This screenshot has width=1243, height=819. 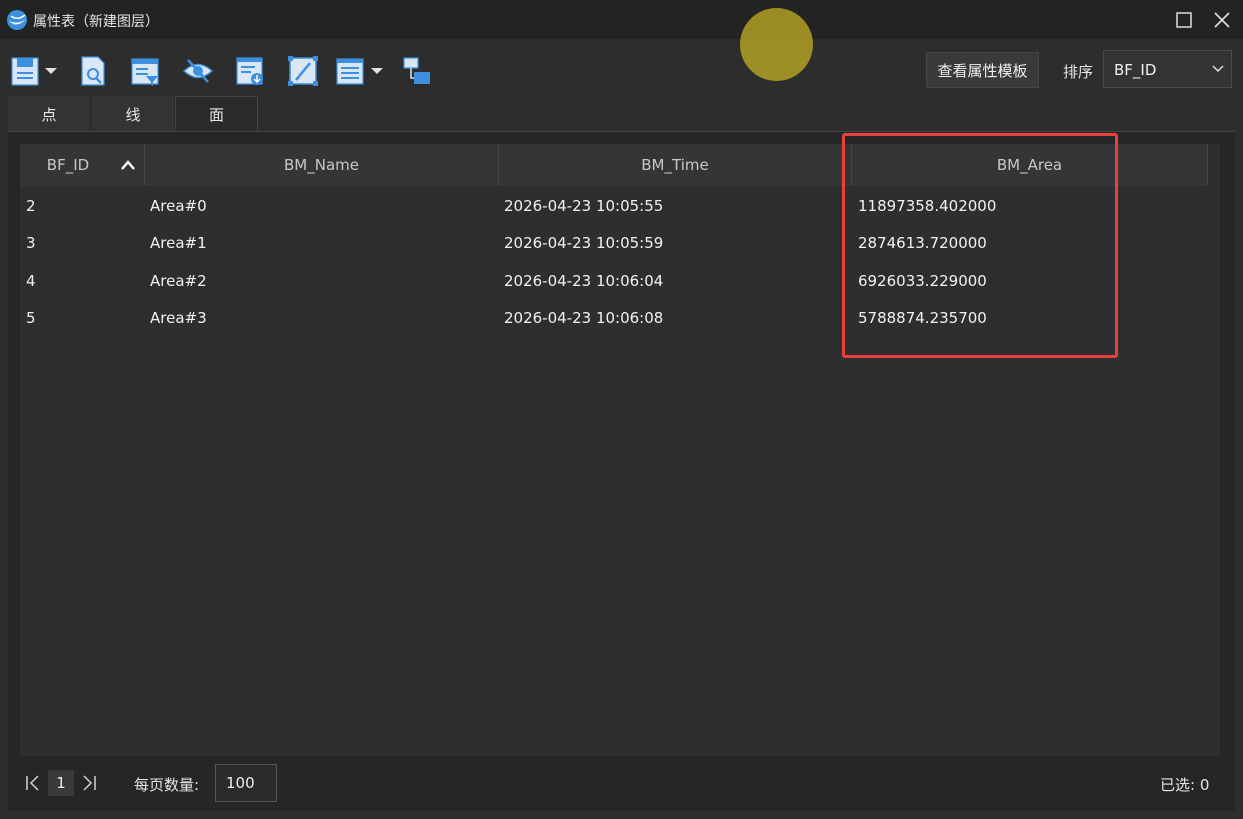 What do you see at coordinates (621, 68) in the screenshot?
I see `toolbar: 查看属性模板 排序 BF_ID` at bounding box center [621, 68].